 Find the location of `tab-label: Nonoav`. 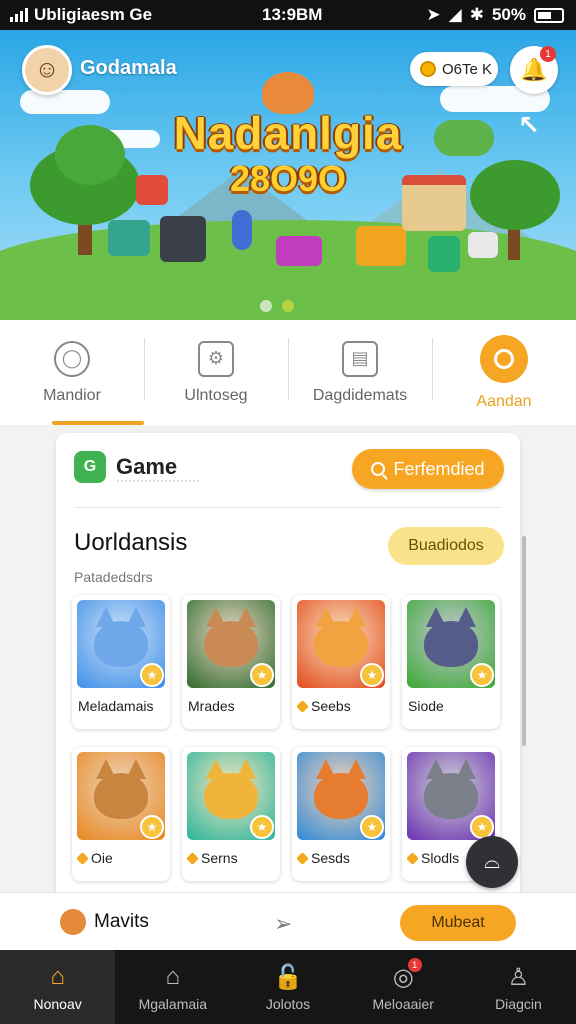

tab-label: Nonoav is located at coordinates (57, 1004).